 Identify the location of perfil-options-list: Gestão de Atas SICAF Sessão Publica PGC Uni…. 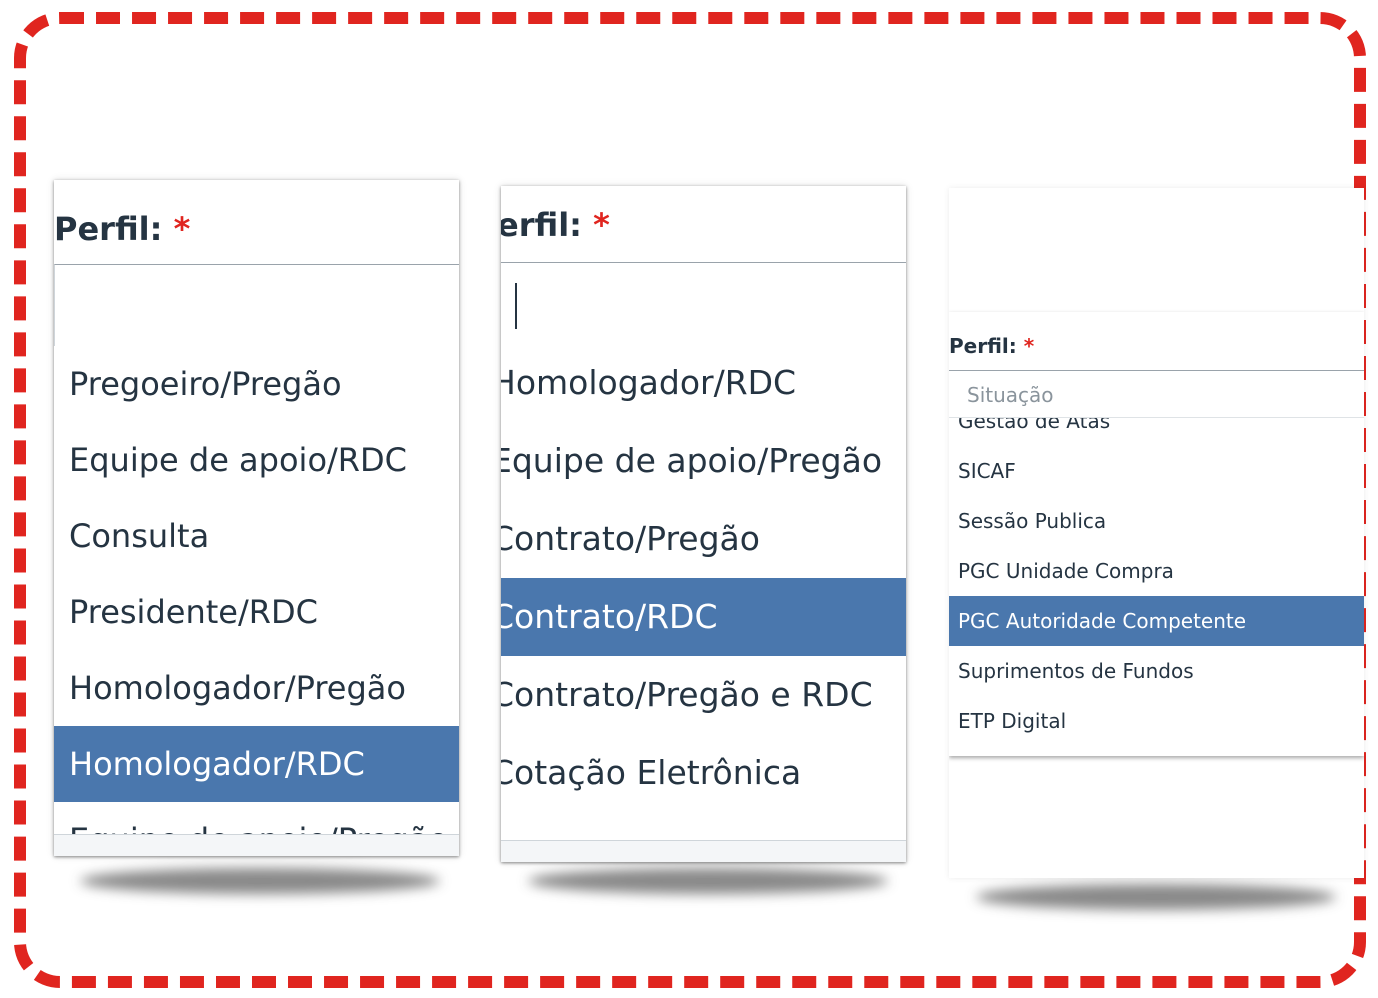
(1156, 580).